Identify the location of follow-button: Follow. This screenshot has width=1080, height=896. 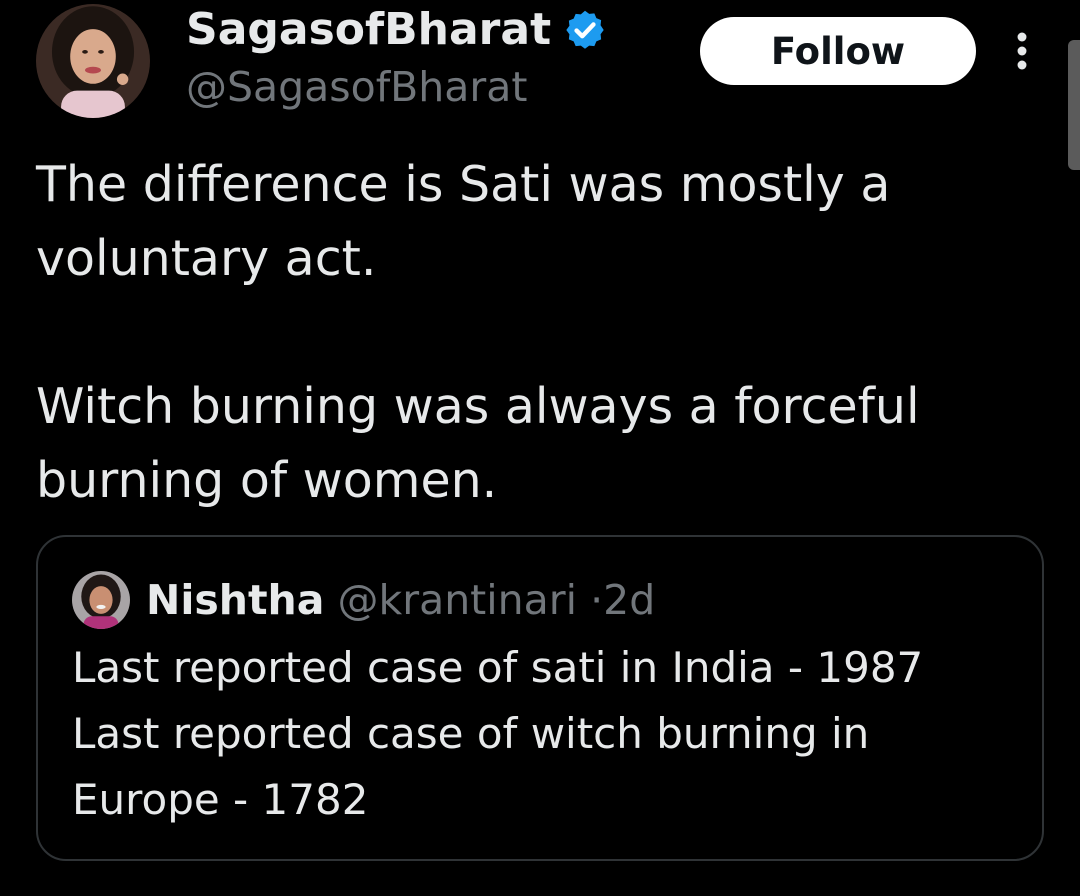
(838, 51).